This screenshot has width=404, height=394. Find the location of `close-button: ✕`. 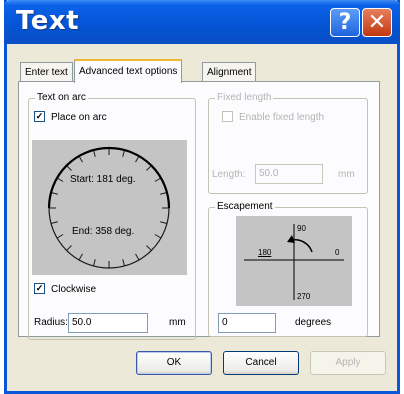

close-button: ✕ is located at coordinates (377, 22).